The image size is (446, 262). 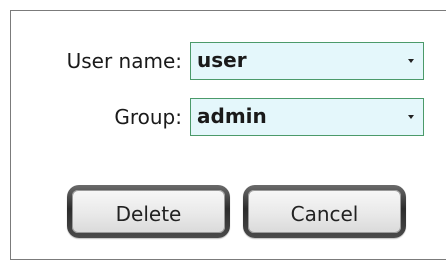 I want to click on delete-button: Delete, so click(x=148, y=211).